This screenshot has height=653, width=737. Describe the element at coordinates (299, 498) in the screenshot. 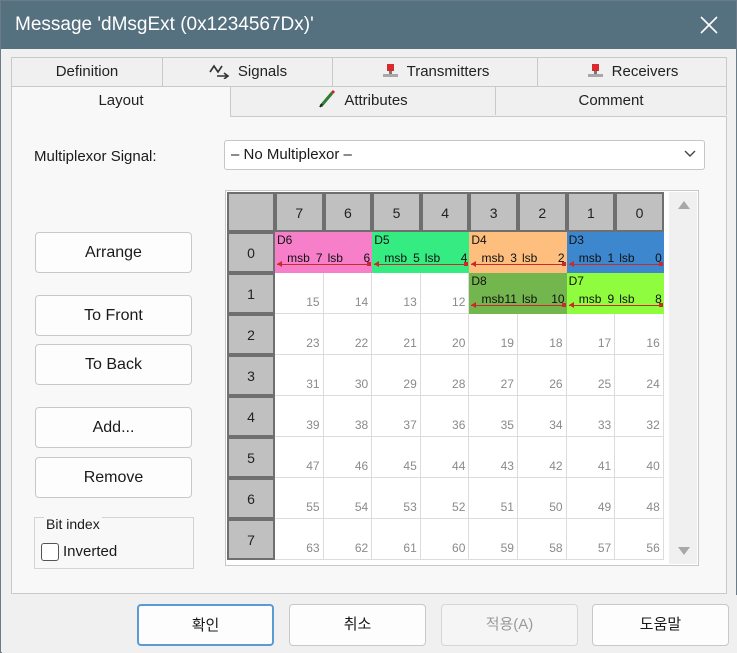

I see `bit-cell: 55` at that location.